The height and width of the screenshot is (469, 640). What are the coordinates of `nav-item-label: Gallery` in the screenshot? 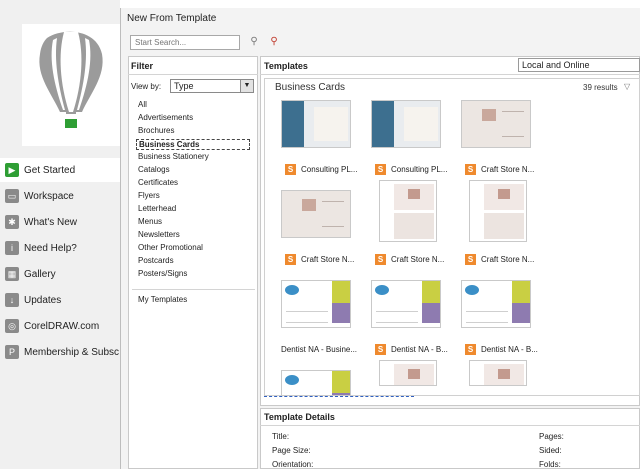 It's located at (40, 274).